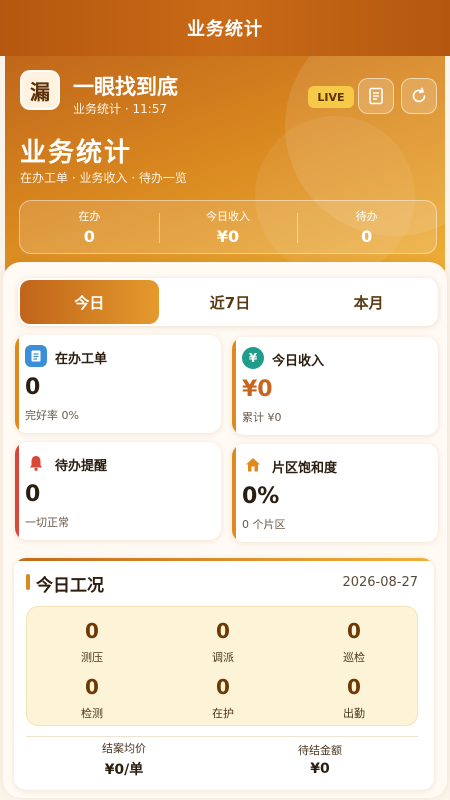 This screenshot has height=800, width=450. What do you see at coordinates (120, 109) in the screenshot?
I see `app-subtitle: 业务统计 · 11:57` at bounding box center [120, 109].